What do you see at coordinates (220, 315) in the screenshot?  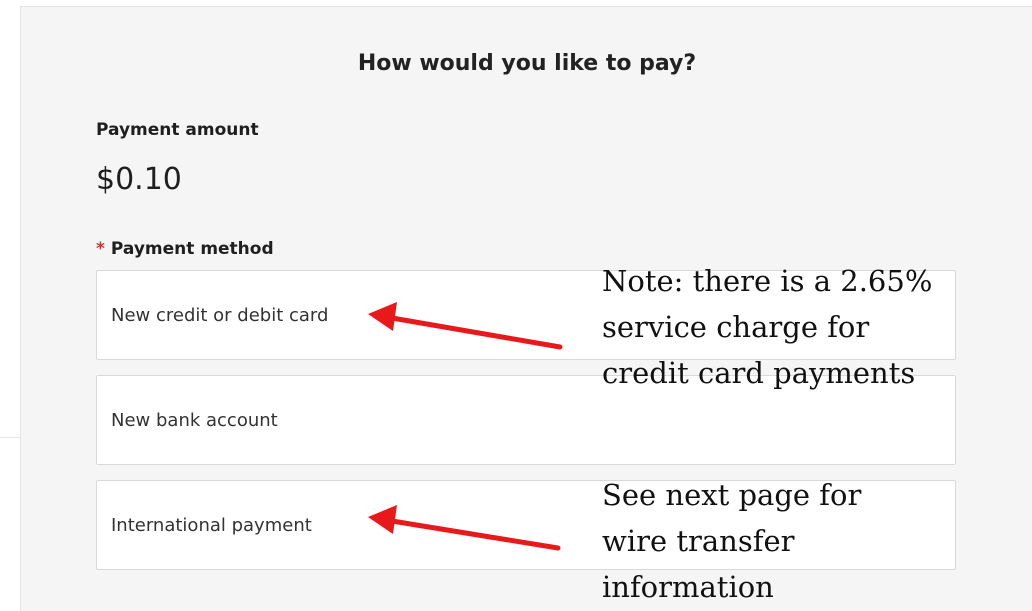 I see `payment-option-label: New credit or debit card` at bounding box center [220, 315].